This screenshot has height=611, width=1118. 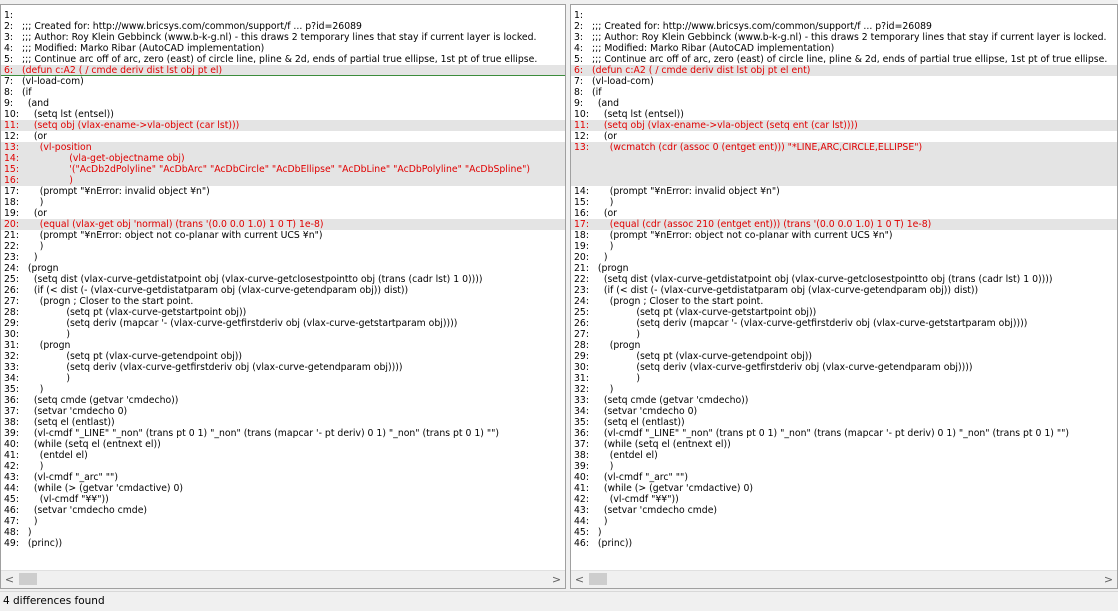 What do you see at coordinates (283, 488) in the screenshot?
I see `code-line: 44: (while (> (getvar 'cmdactive) 0)` at bounding box center [283, 488].